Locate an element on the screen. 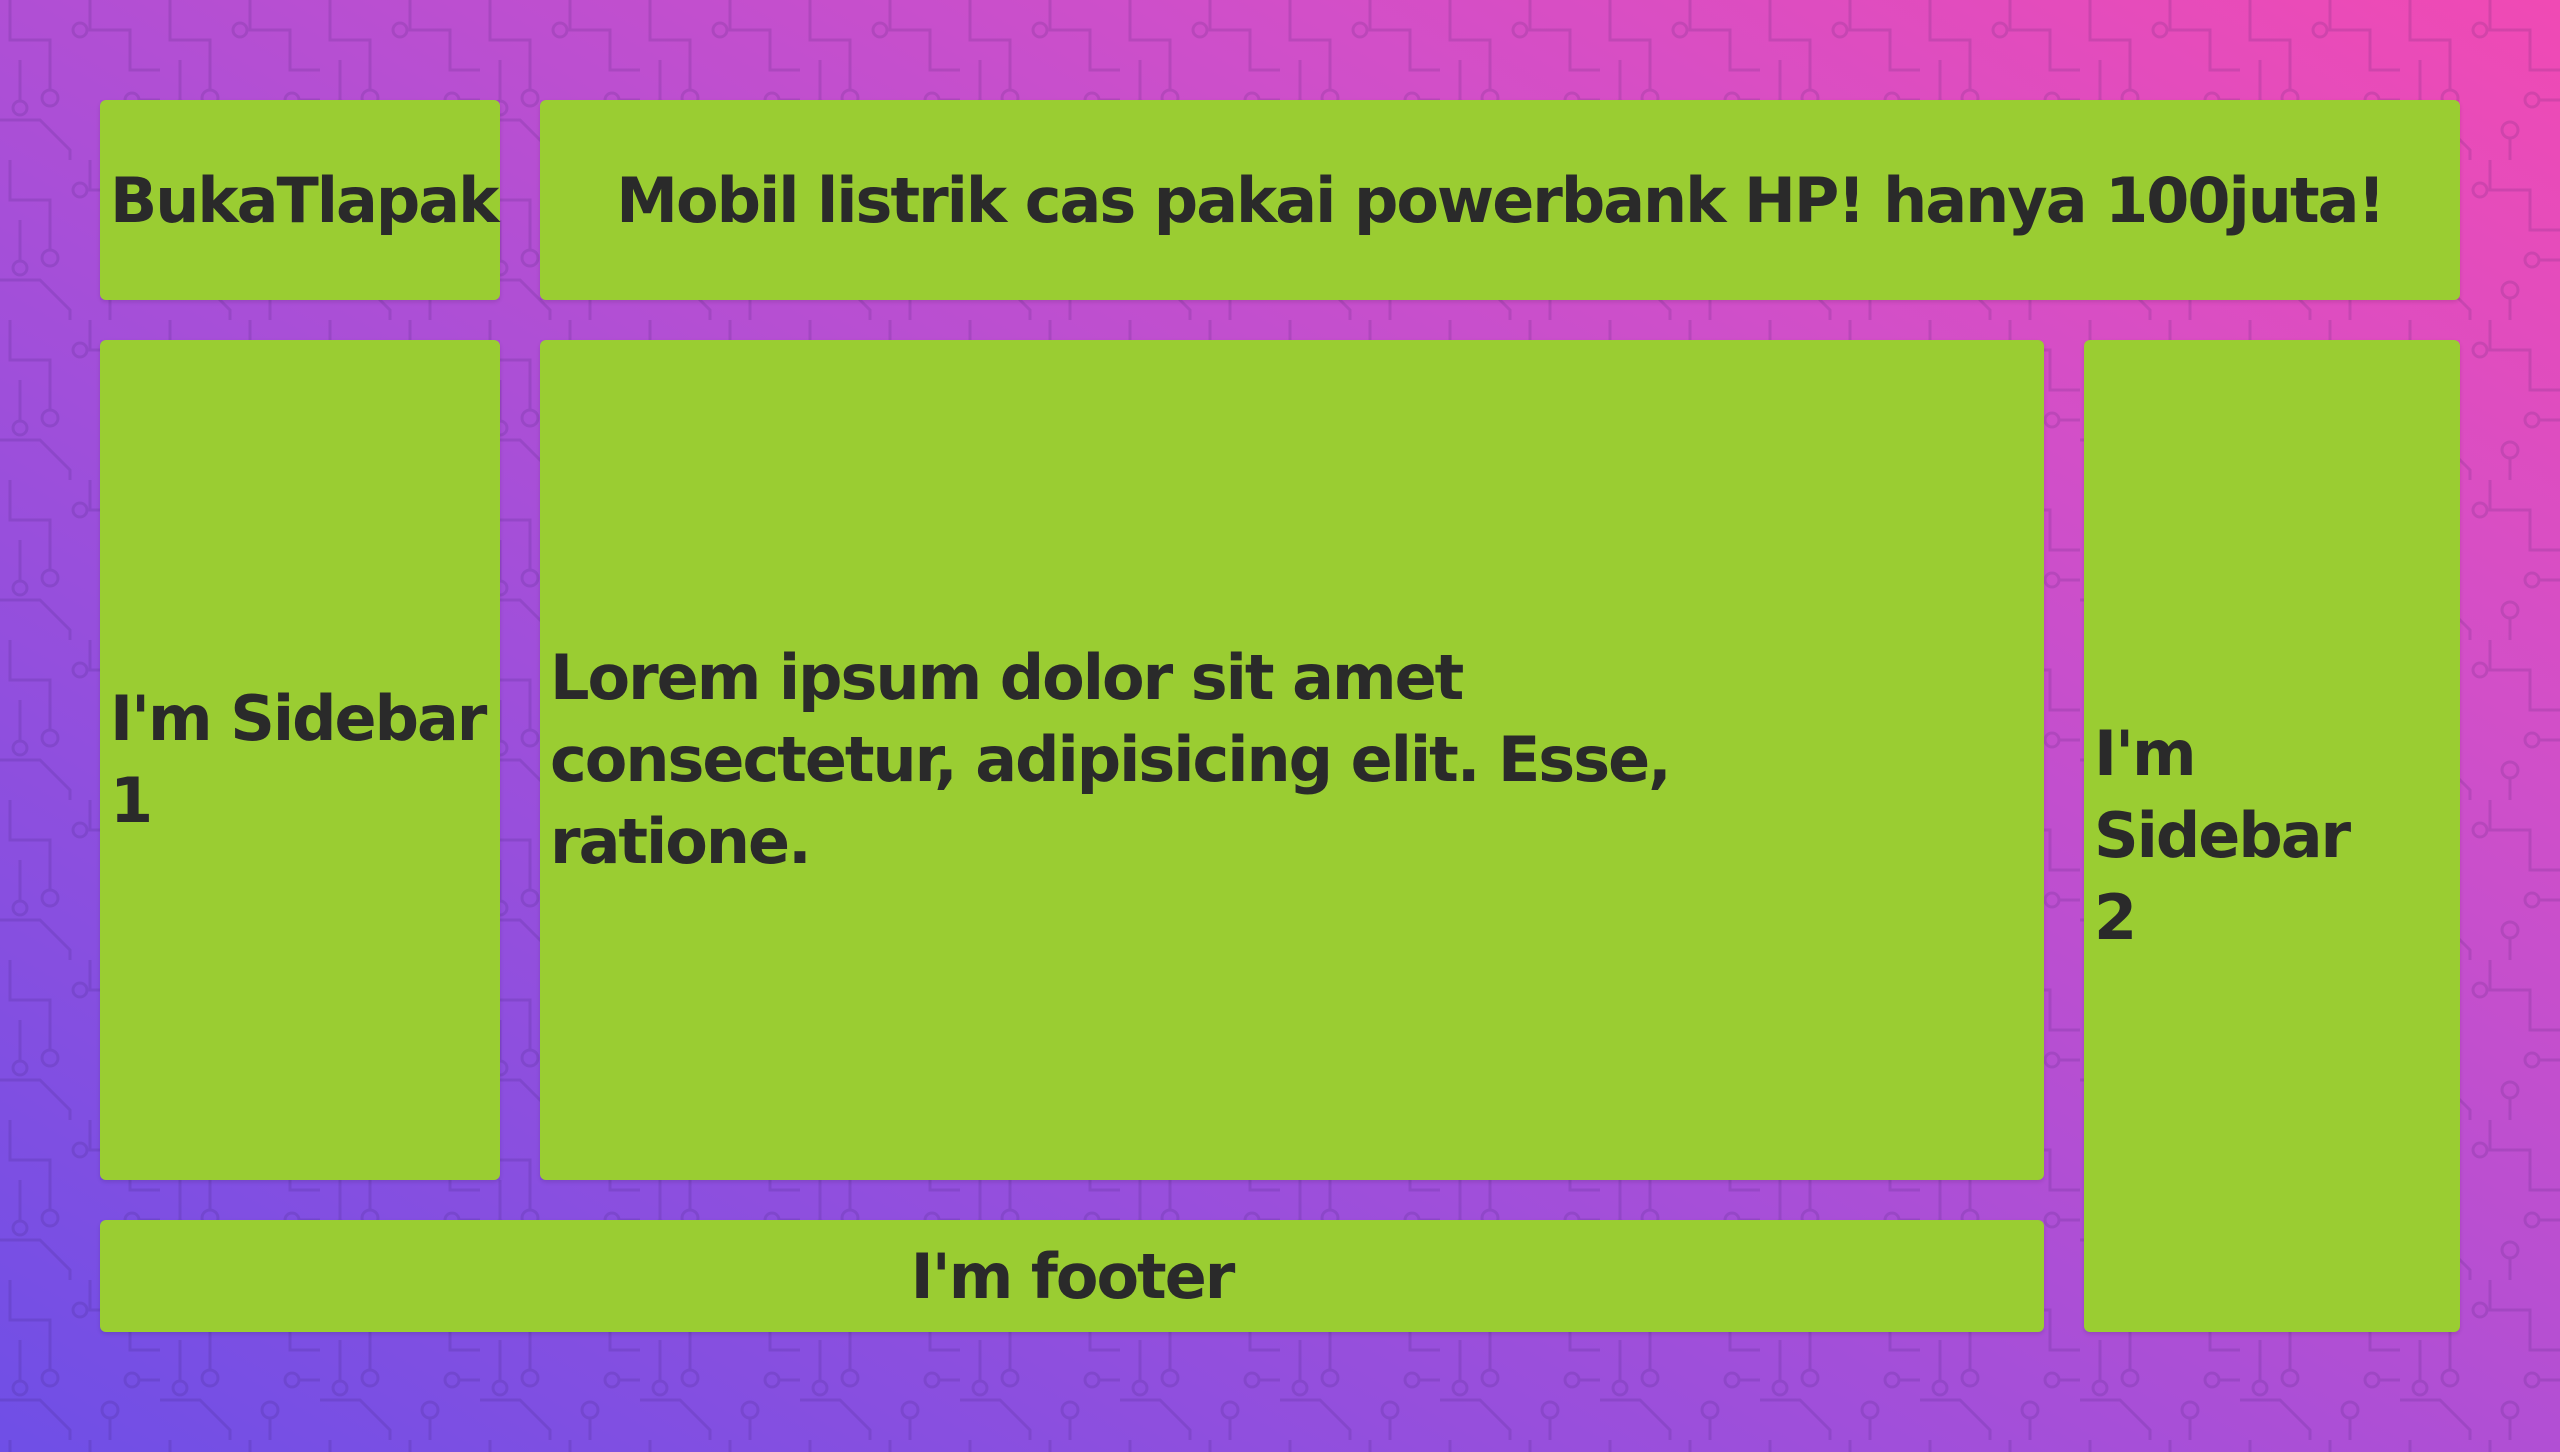 This screenshot has width=2560, height=1452. logo-box: BukaTlapak is located at coordinates (300, 200).